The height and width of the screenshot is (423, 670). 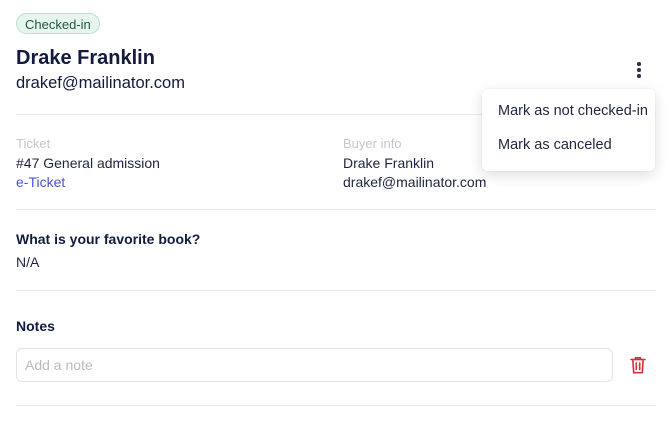 I want to click on menu-item-mark-not-checked-in: Mark as not checked-in, so click(x=573, y=111).